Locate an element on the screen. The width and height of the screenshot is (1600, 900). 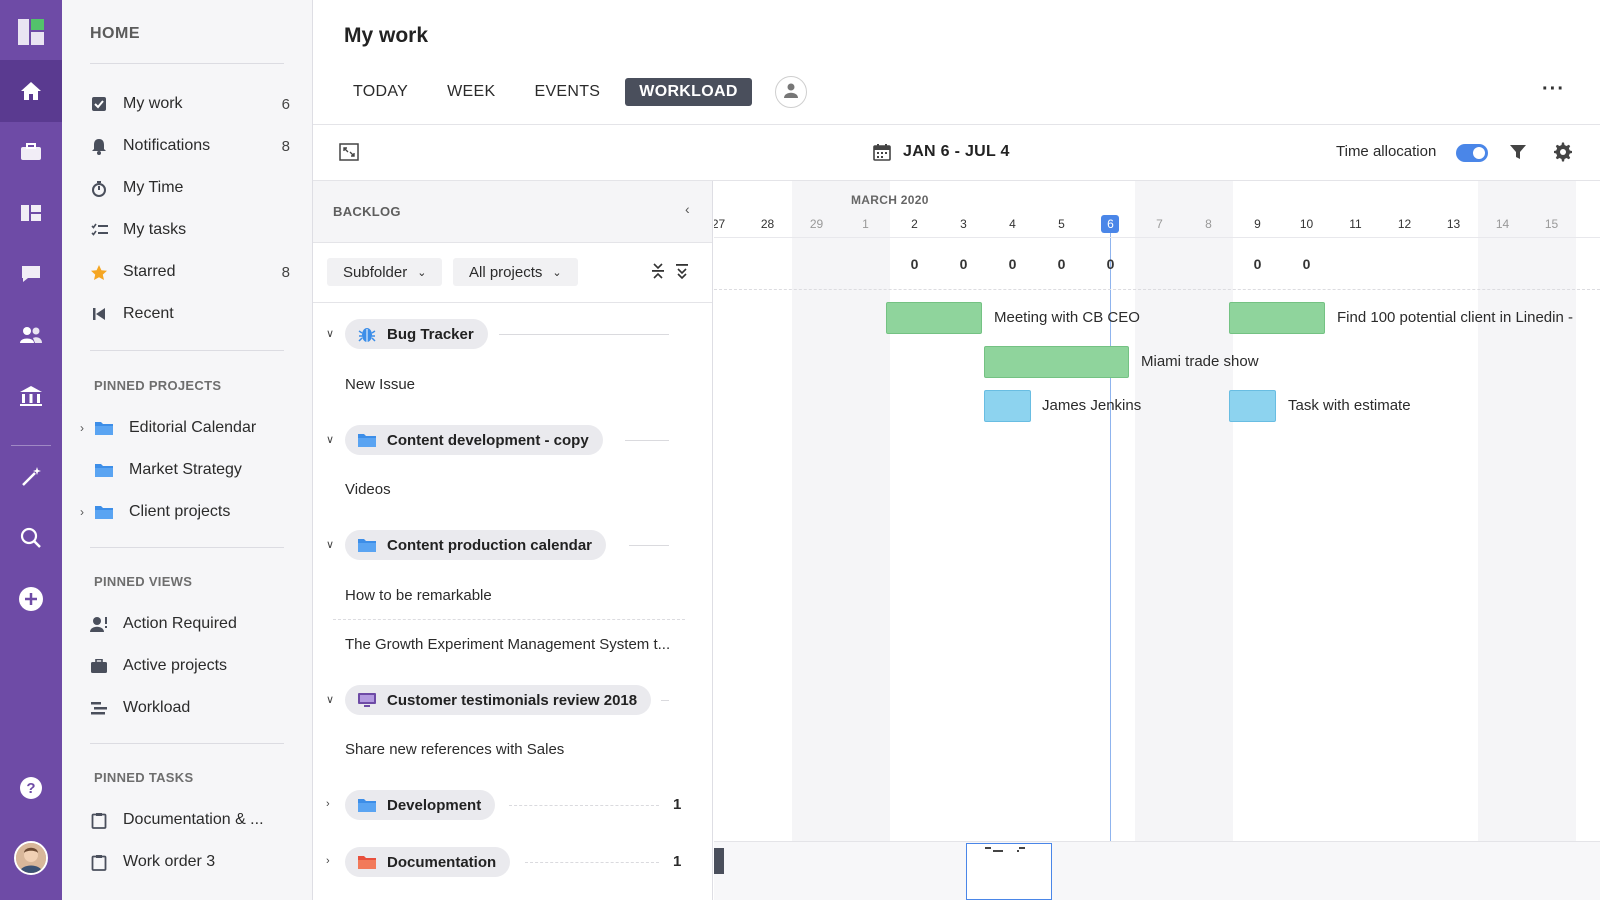
day-label: 15 is located at coordinates (1551, 224).